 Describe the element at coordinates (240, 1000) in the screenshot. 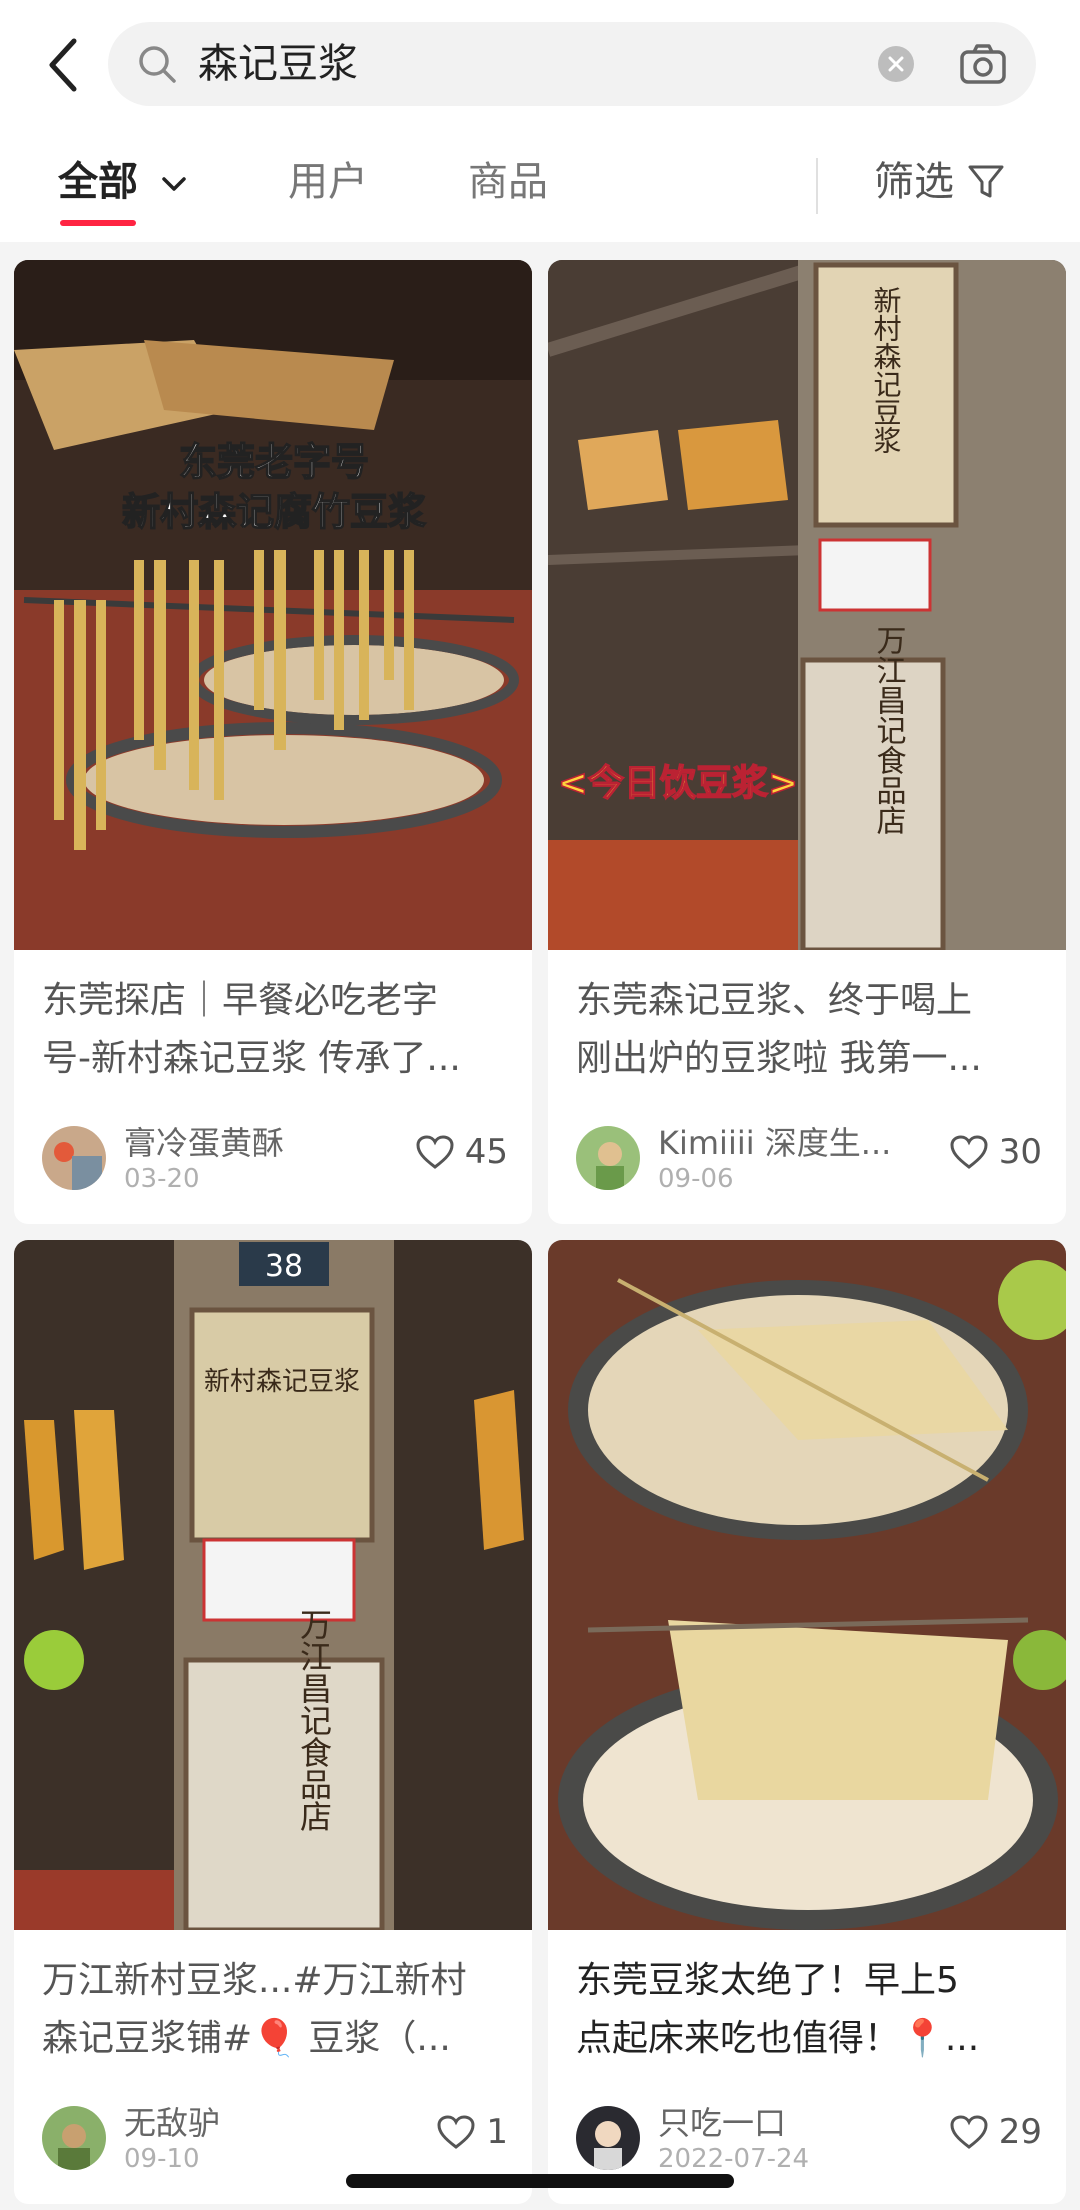

I see `note-title-line: 东莞探店｜早餐必吃老字` at that location.